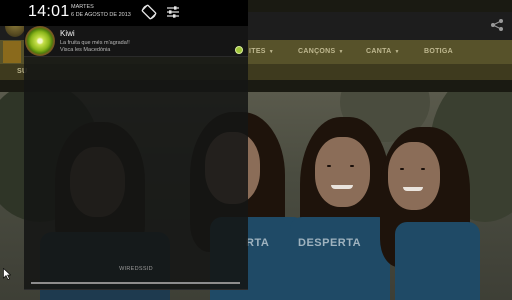 The height and width of the screenshot is (300, 512). I want to click on share-icon, so click(497, 25).